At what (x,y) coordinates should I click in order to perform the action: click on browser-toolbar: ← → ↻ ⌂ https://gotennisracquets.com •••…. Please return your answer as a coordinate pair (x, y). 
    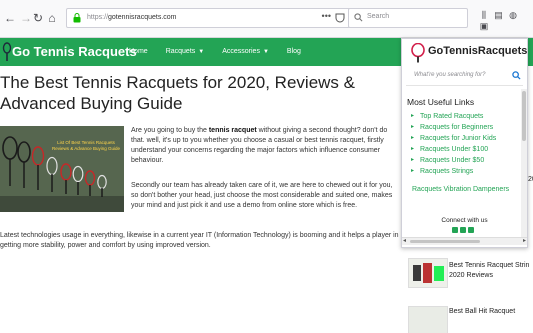
    Looking at the image, I should click on (266, 19).